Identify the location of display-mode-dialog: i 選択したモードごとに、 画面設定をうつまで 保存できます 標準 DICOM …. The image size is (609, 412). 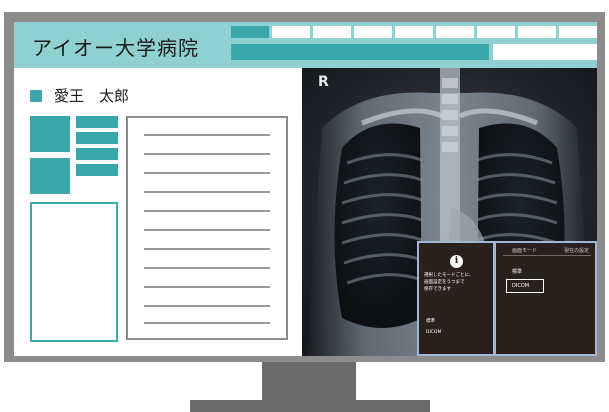
(507, 298).